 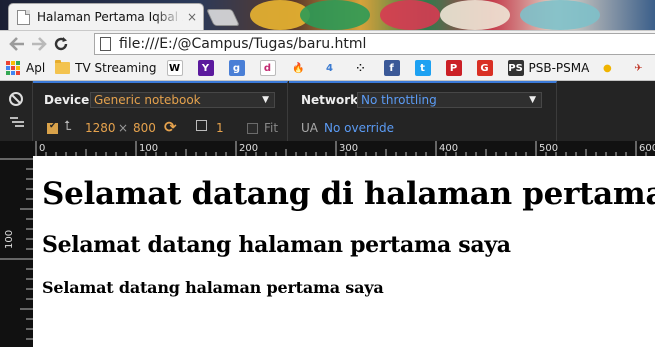 I want to click on horizontal-ruler: 0 100 200 300 400 500 600, so click(x=344, y=148).